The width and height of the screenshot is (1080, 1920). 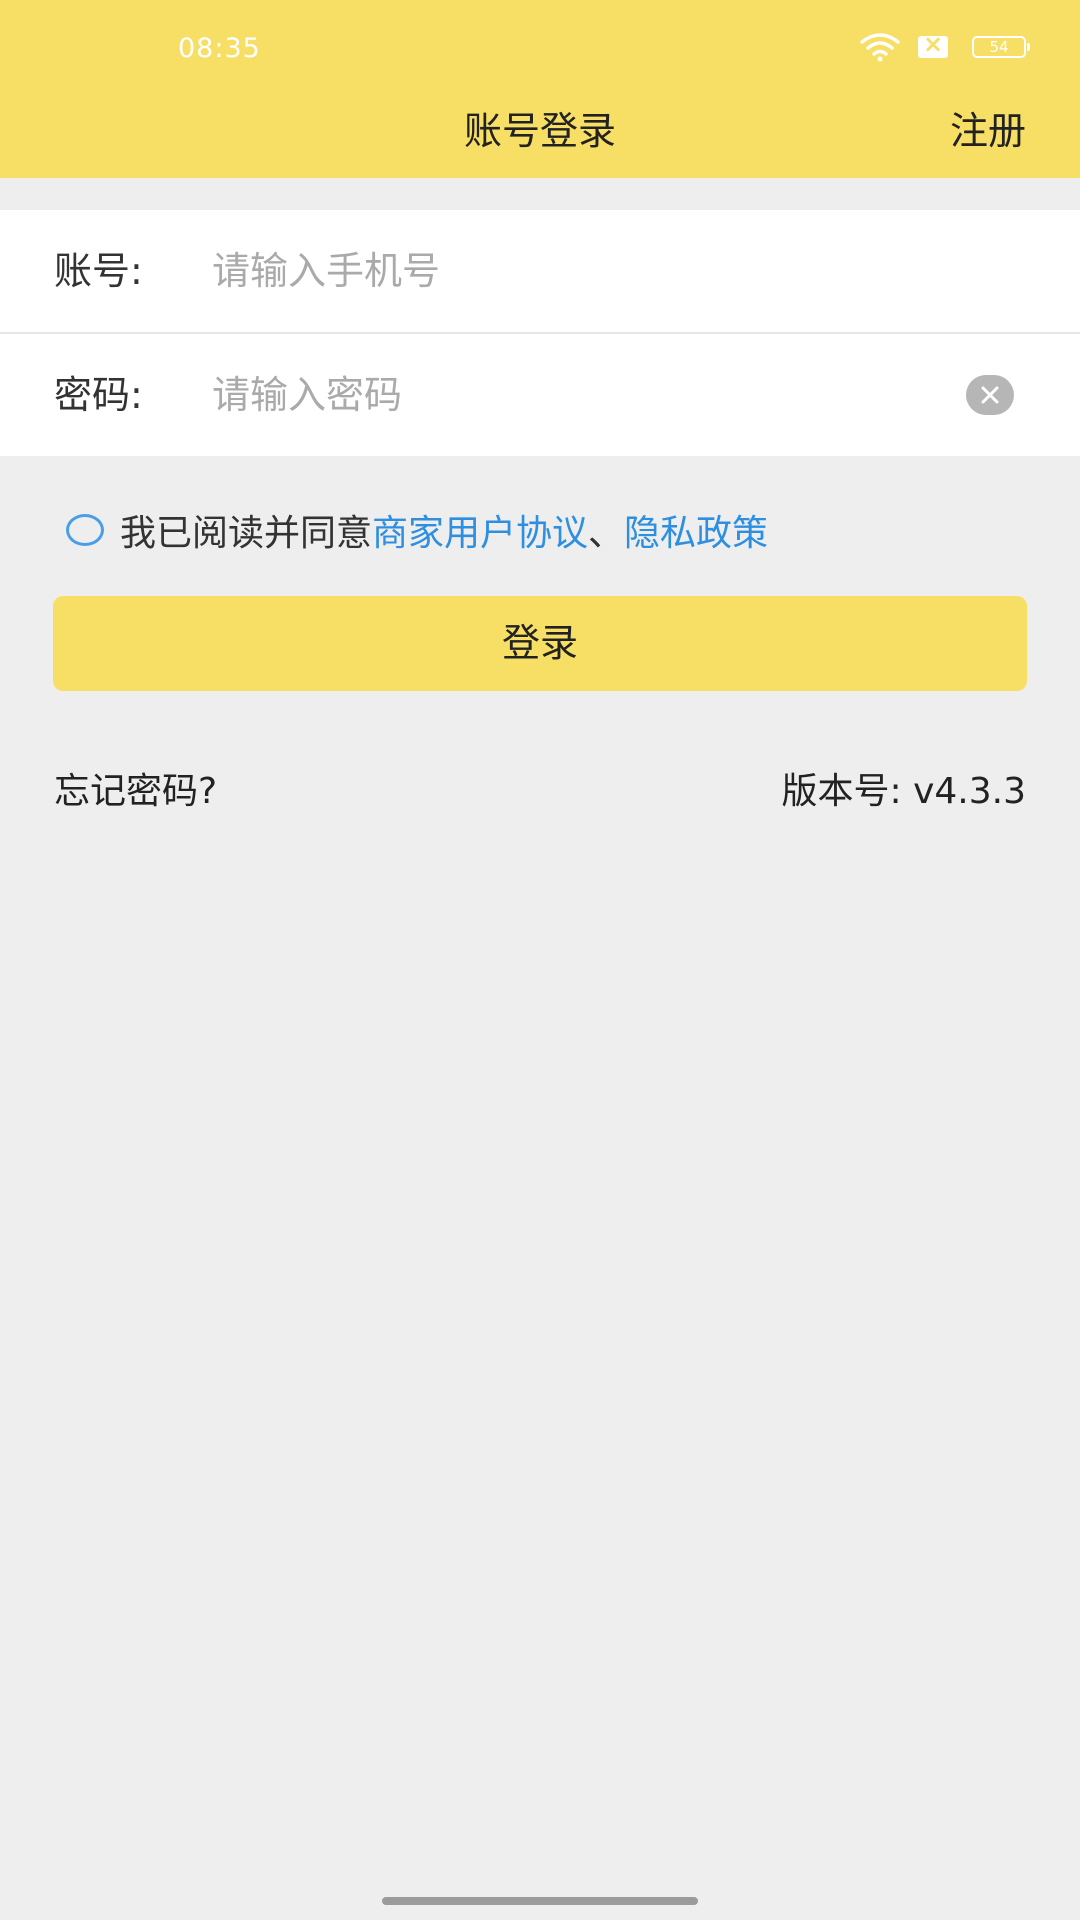 What do you see at coordinates (1001, 47) in the screenshot?
I see `battery-icon: 54` at bounding box center [1001, 47].